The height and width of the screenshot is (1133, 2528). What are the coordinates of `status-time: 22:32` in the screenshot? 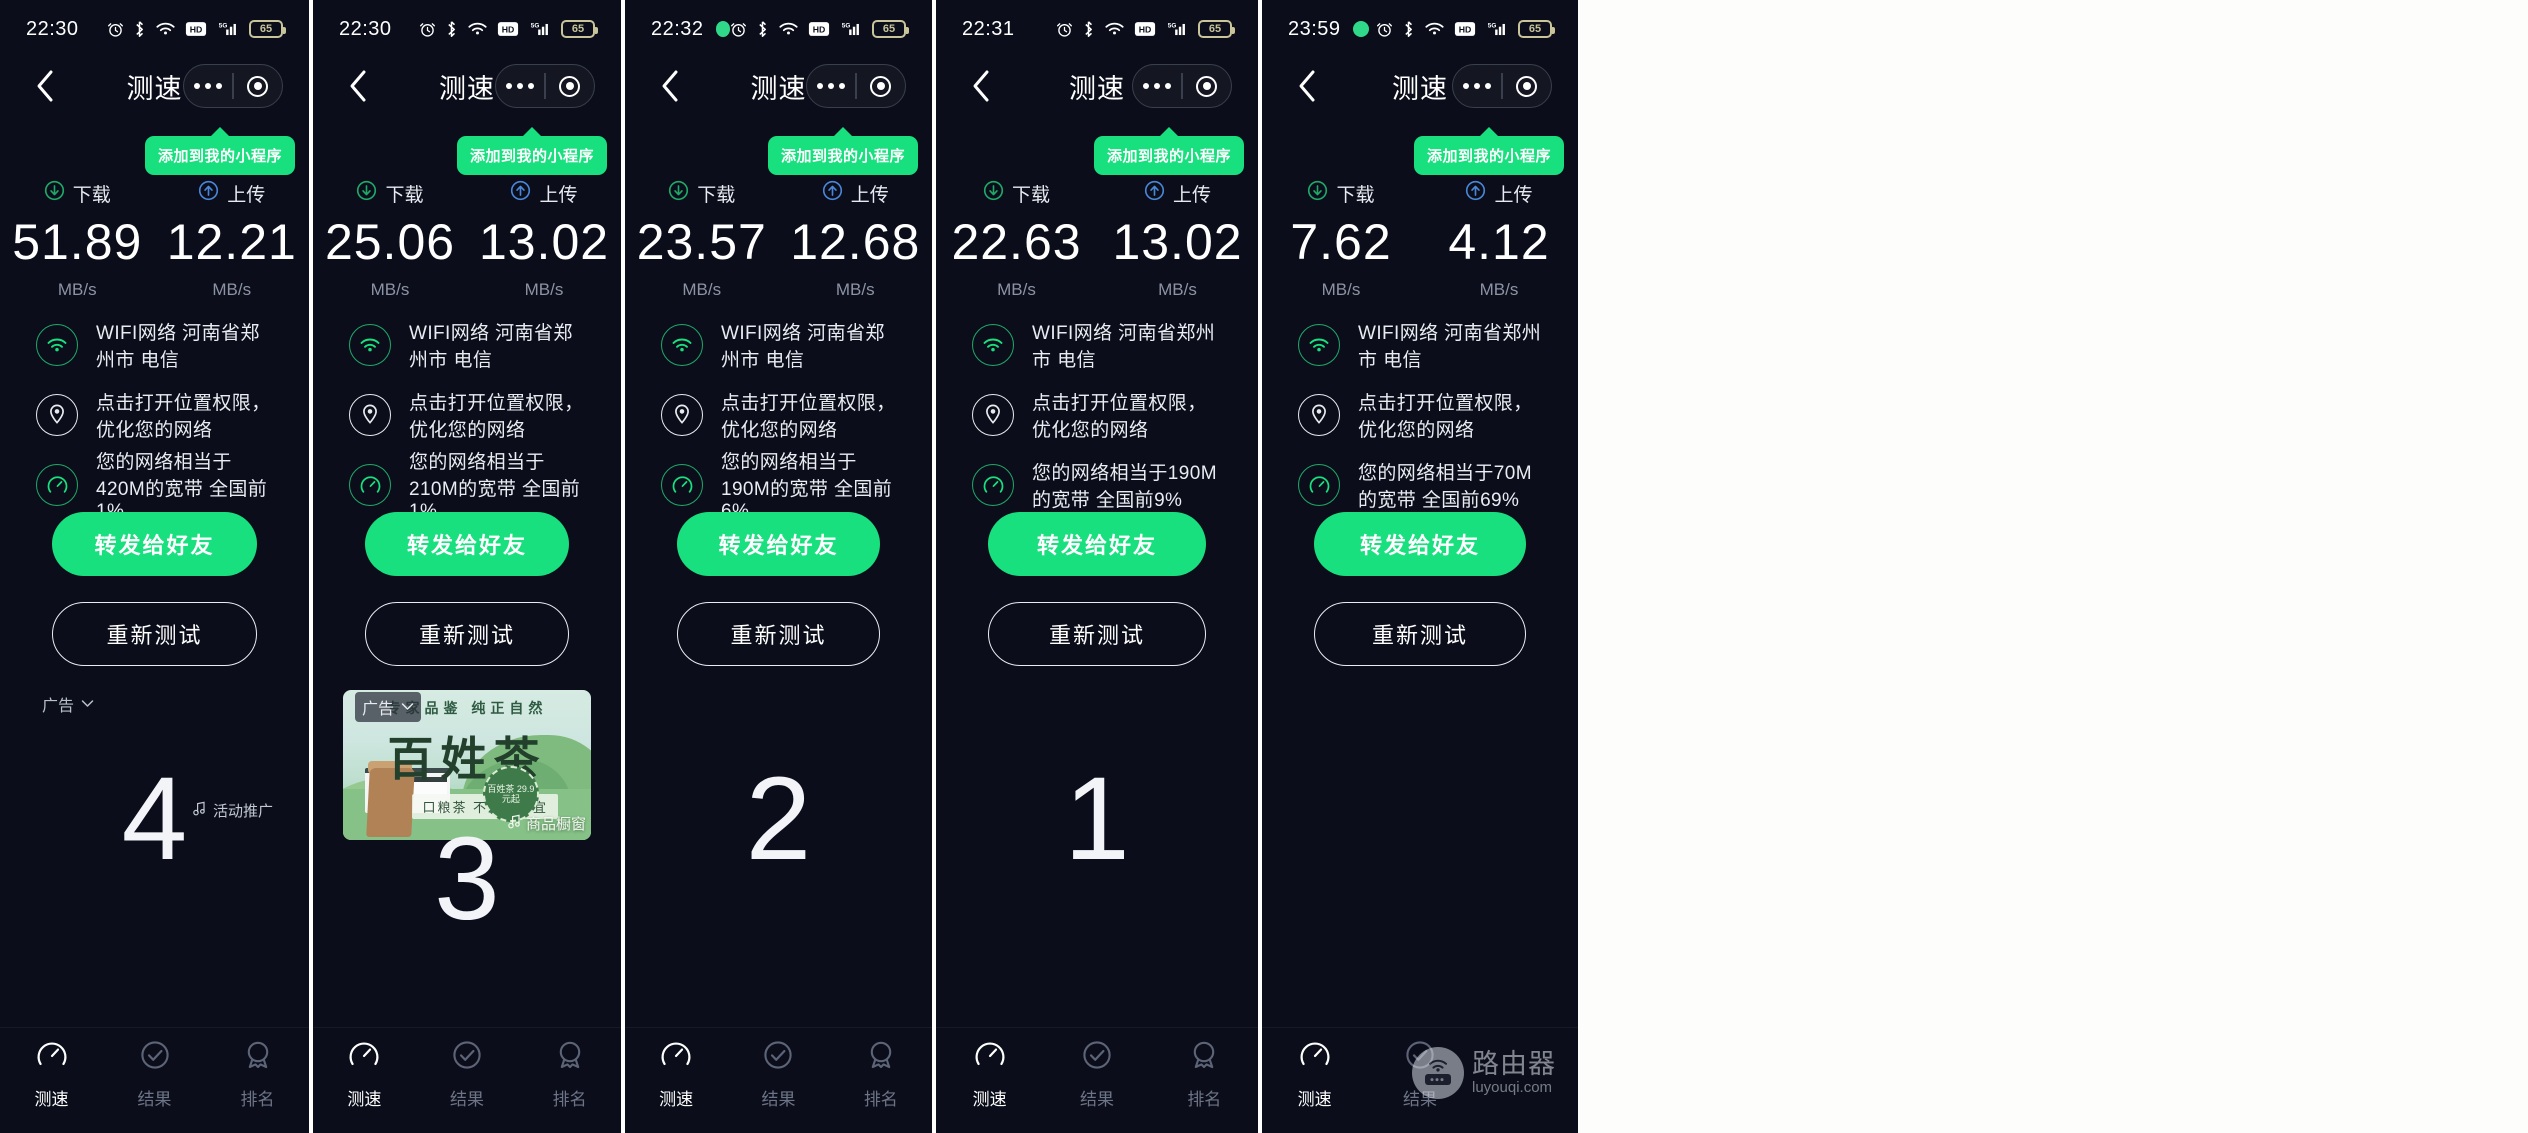 It's located at (677, 28).